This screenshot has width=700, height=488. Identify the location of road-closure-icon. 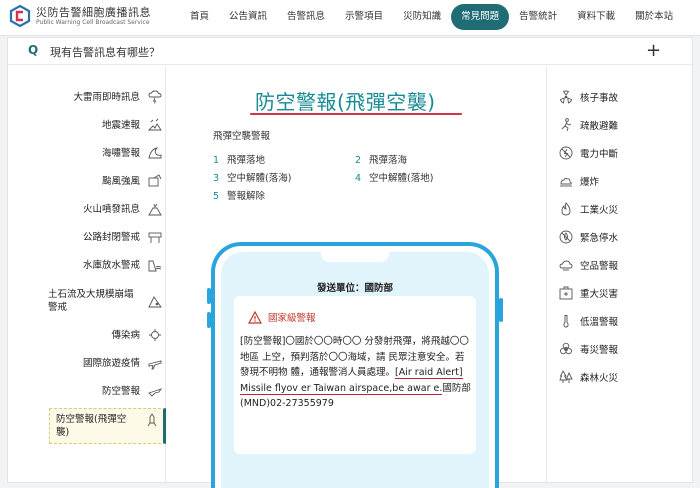
(155, 237).